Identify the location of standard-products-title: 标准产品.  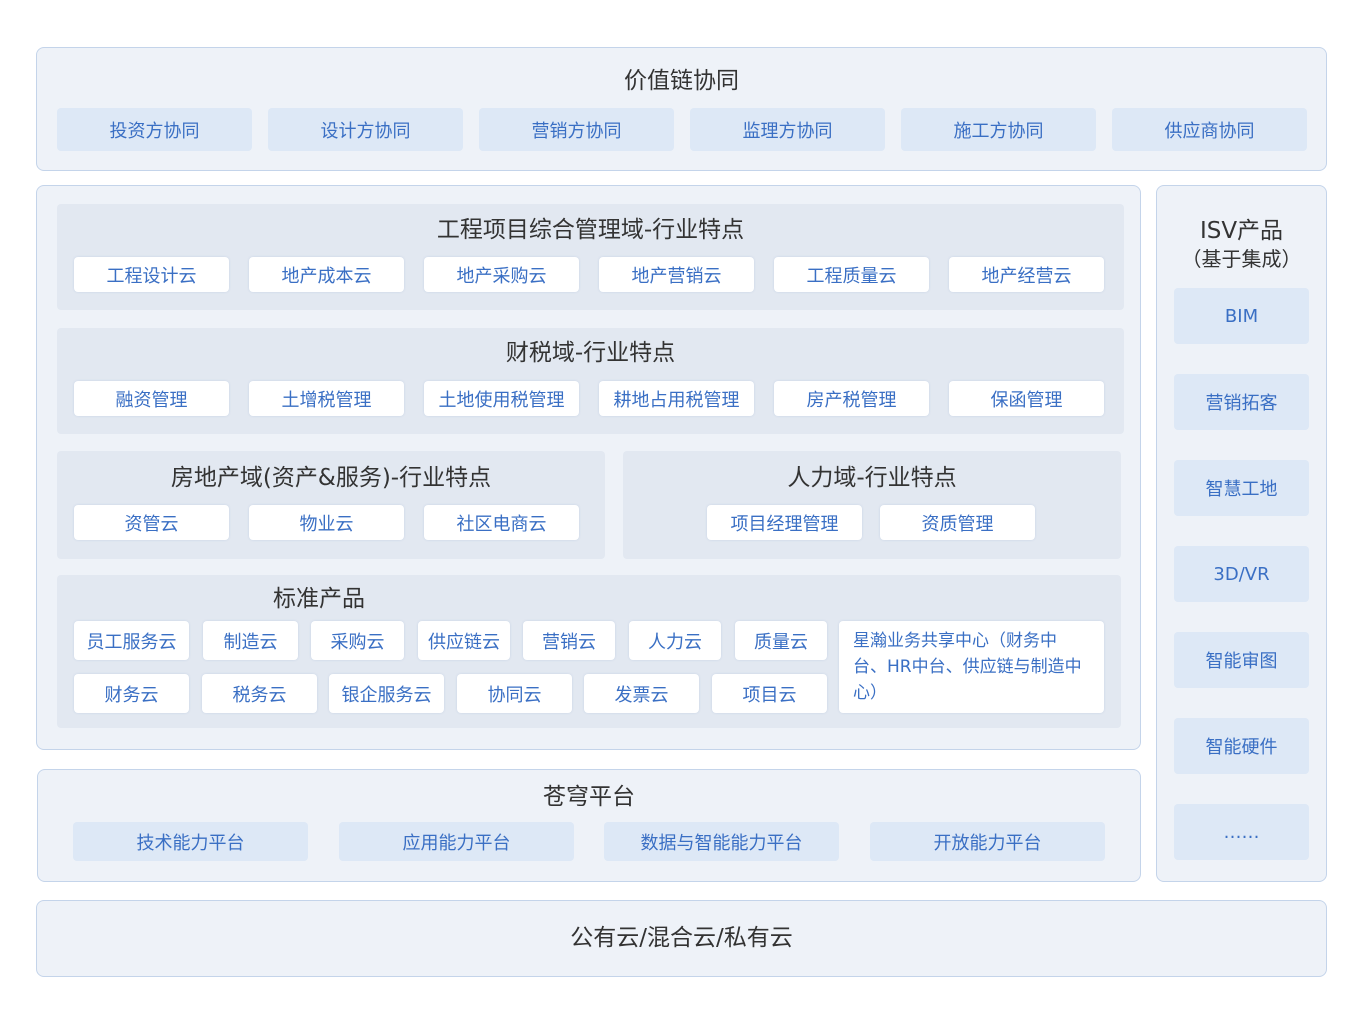
(319, 599).